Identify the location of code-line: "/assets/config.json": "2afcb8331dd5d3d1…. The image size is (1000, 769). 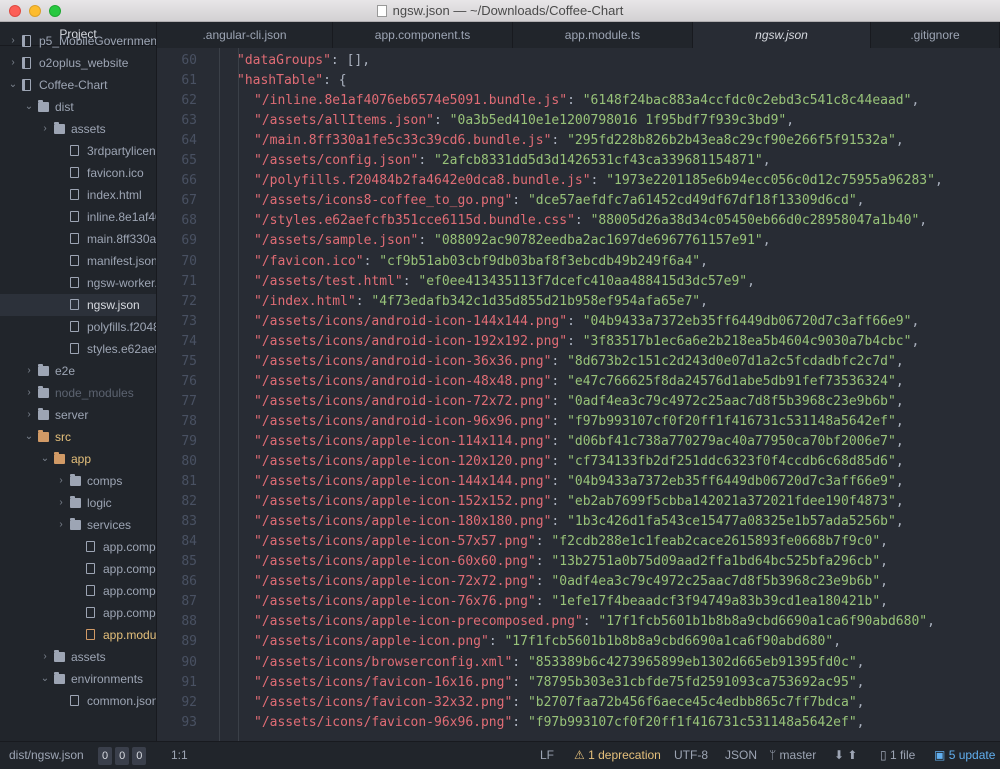
(512, 161).